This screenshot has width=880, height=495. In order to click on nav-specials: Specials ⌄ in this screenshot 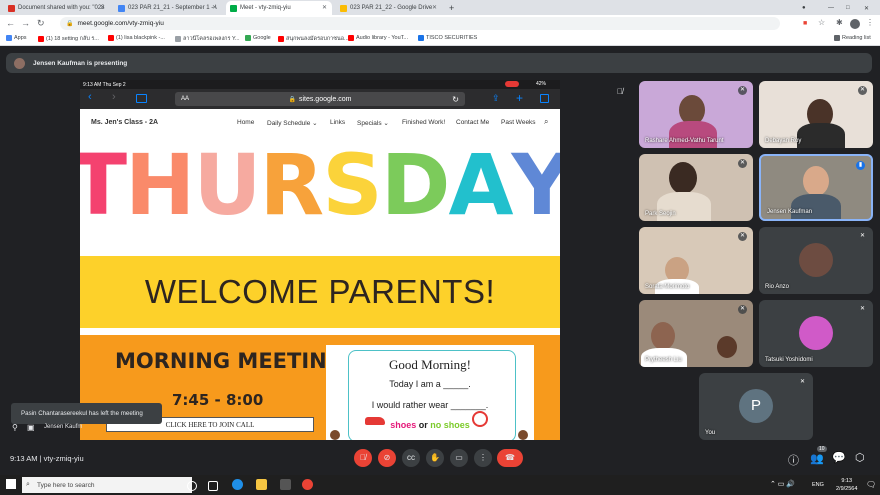, I will do `click(373, 123)`.